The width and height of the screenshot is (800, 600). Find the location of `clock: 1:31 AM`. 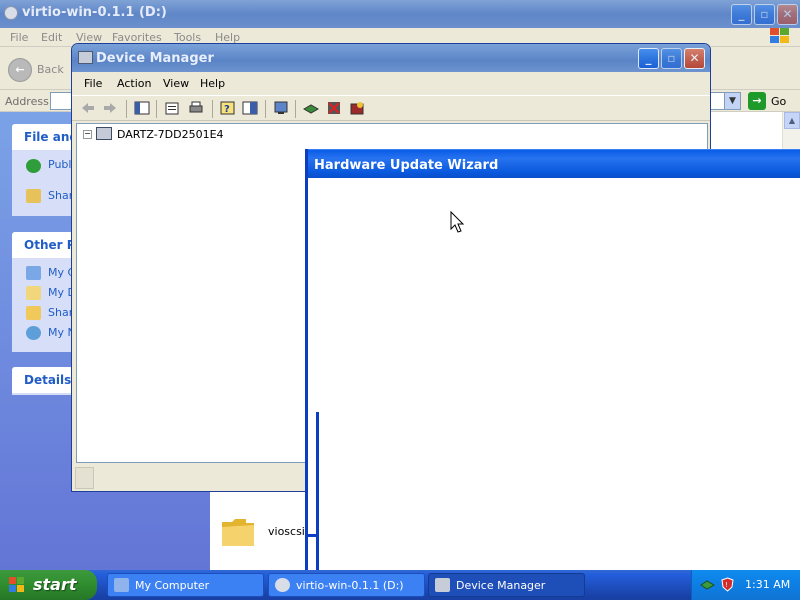

clock: 1:31 AM is located at coordinates (767, 584).